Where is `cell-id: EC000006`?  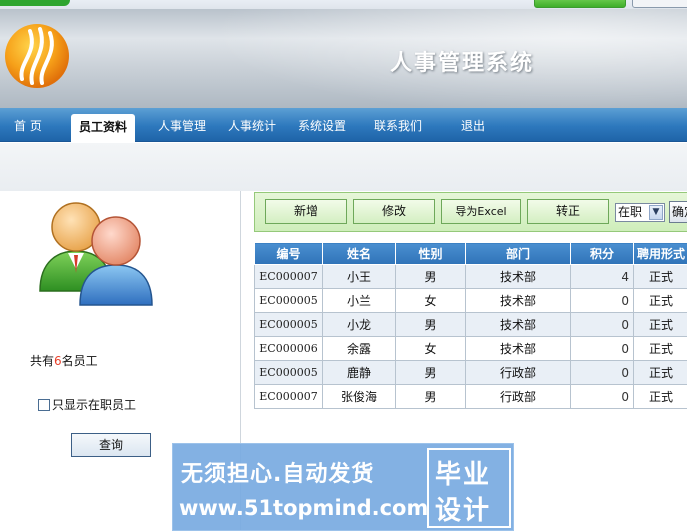 cell-id: EC000006 is located at coordinates (288, 348).